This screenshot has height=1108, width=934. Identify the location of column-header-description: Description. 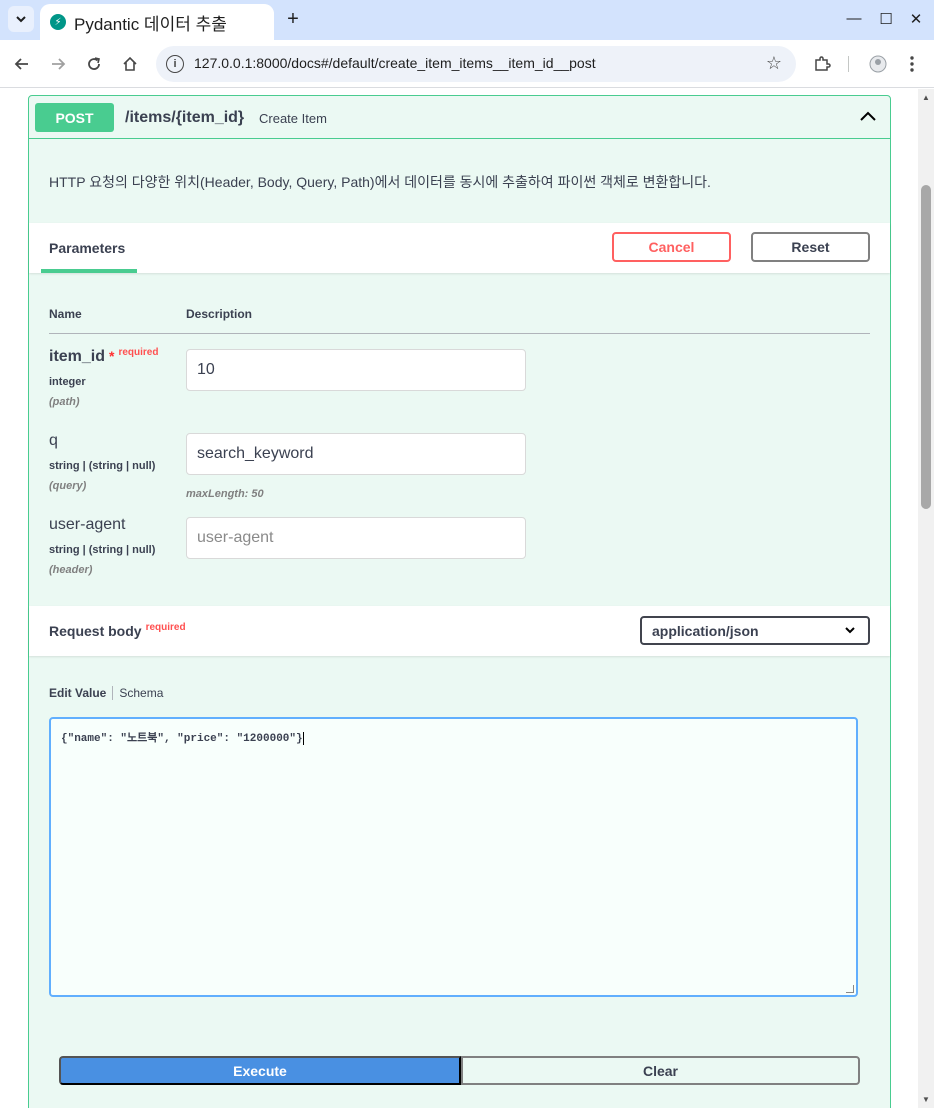
(219, 314).